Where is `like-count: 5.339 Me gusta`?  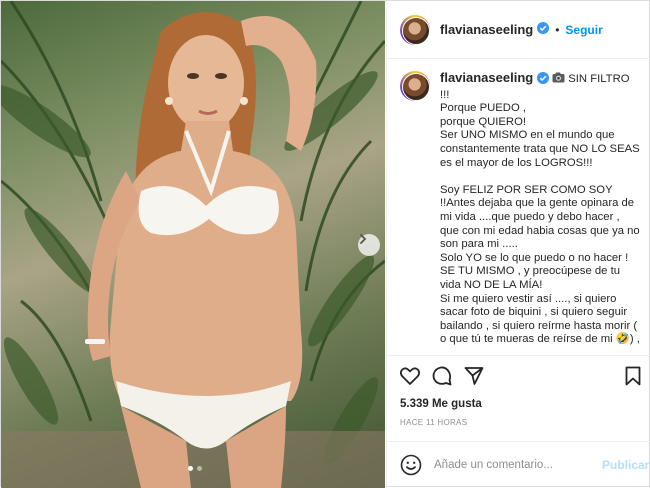
like-count: 5.339 Me gusta is located at coordinates (441, 404).